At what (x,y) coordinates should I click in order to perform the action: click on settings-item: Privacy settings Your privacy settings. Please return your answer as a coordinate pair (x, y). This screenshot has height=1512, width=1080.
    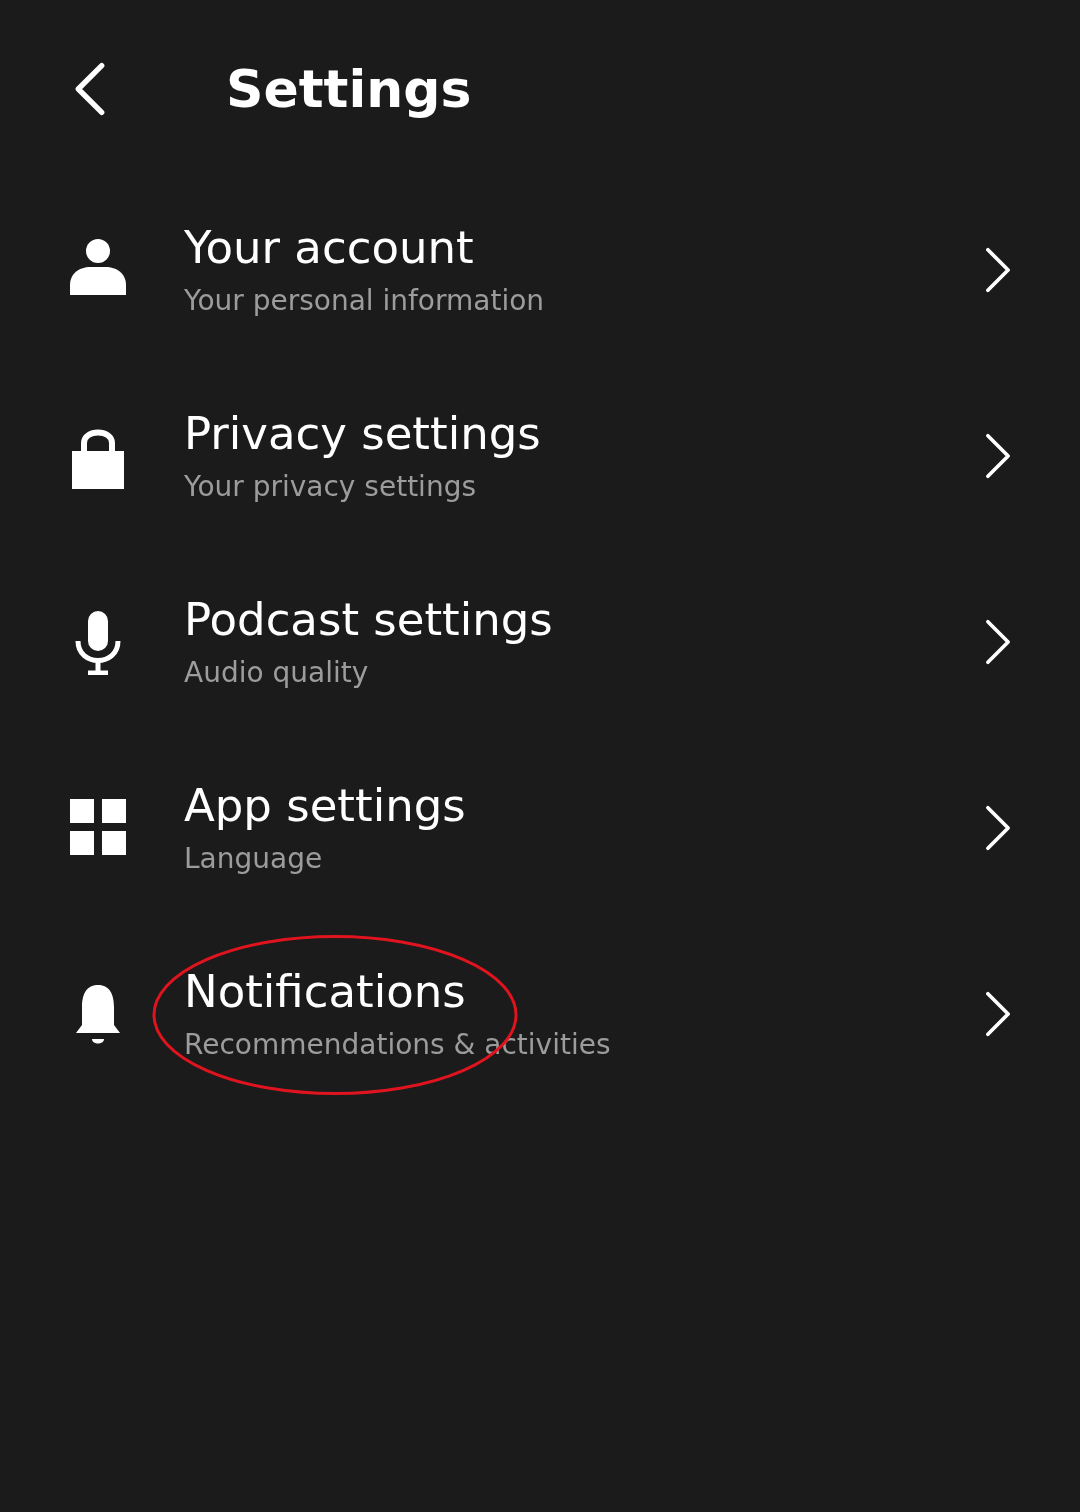
    Looking at the image, I should click on (540, 456).